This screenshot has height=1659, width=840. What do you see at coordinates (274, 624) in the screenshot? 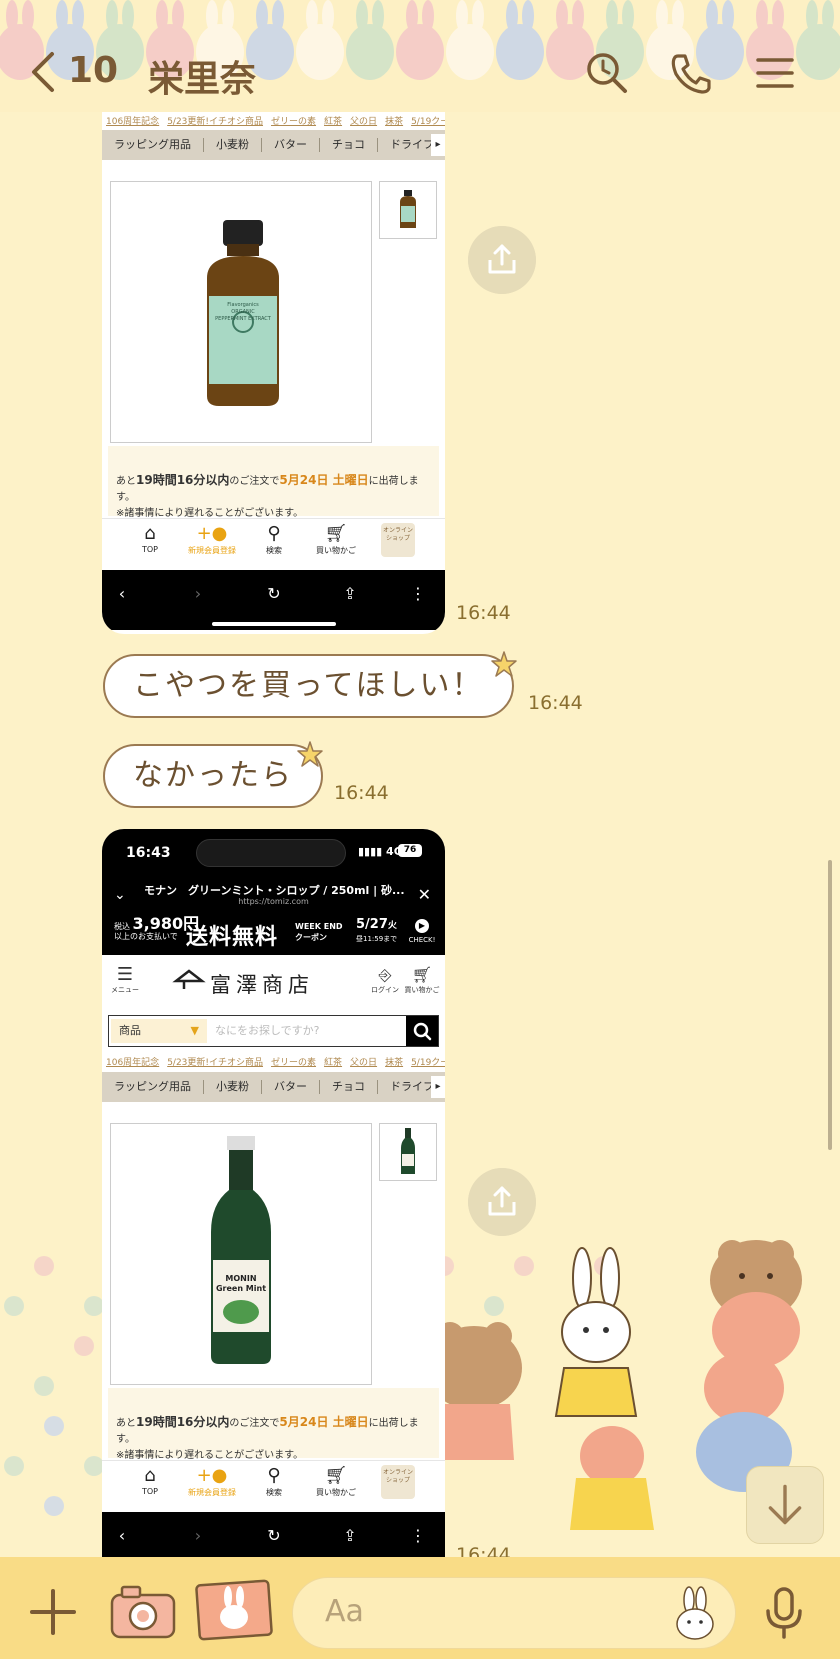
I see `home-indicator` at bounding box center [274, 624].